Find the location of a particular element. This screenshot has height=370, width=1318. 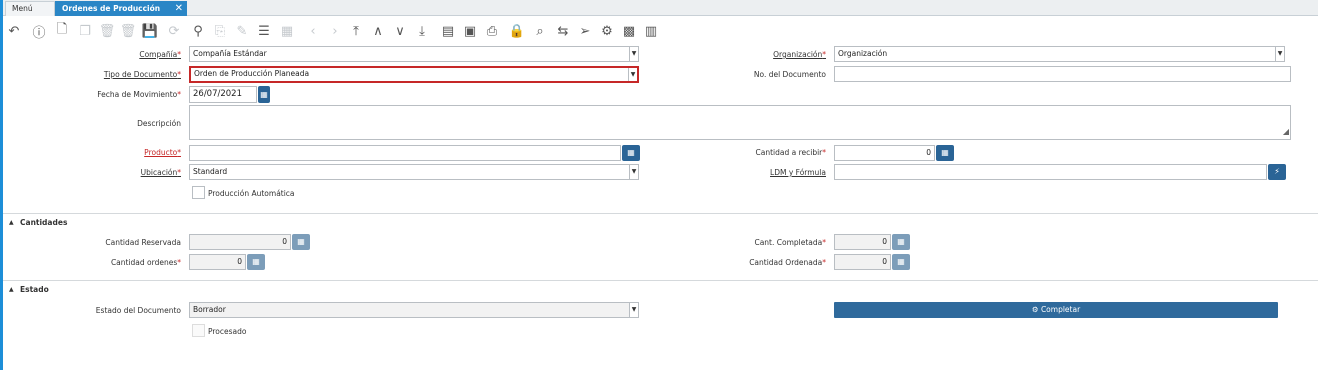

descripcion-field: ◢ is located at coordinates (740, 122).